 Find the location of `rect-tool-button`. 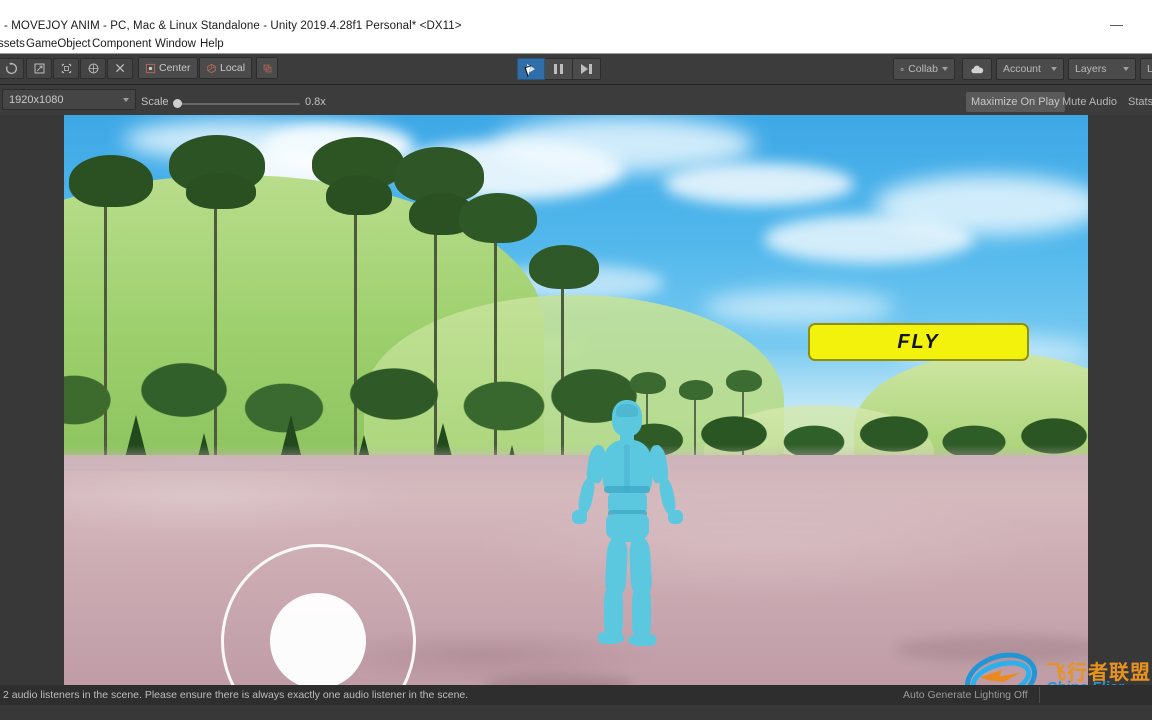

rect-tool-button is located at coordinates (120, 68).